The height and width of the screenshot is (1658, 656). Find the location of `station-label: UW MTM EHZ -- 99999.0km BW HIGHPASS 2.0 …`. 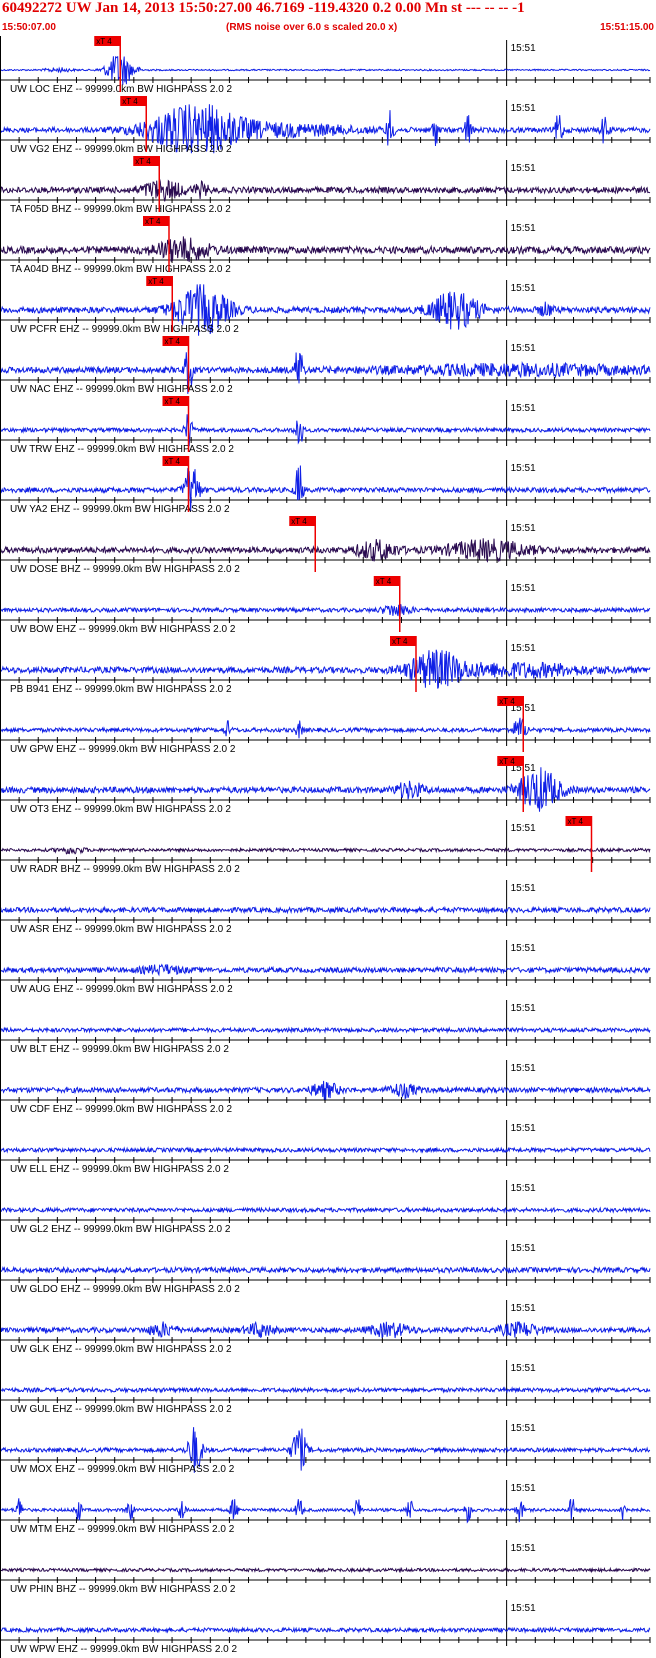

station-label: UW MTM EHZ -- 99999.0km BW HIGHPASS 2.0 … is located at coordinates (122, 1529).